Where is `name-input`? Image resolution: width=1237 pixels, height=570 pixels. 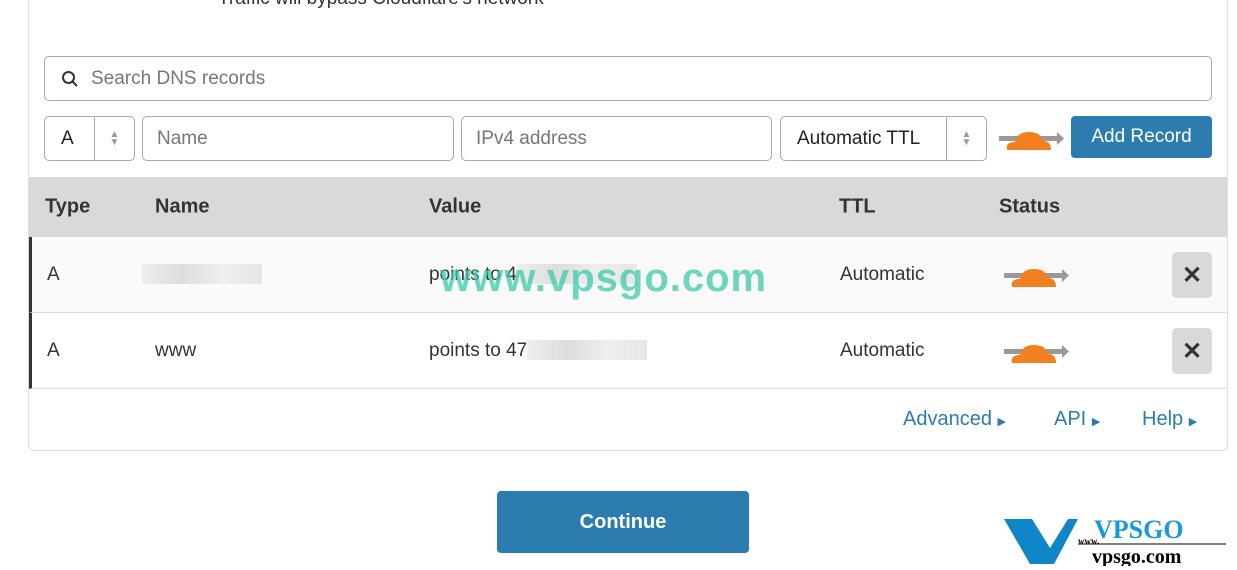 name-input is located at coordinates (298, 138).